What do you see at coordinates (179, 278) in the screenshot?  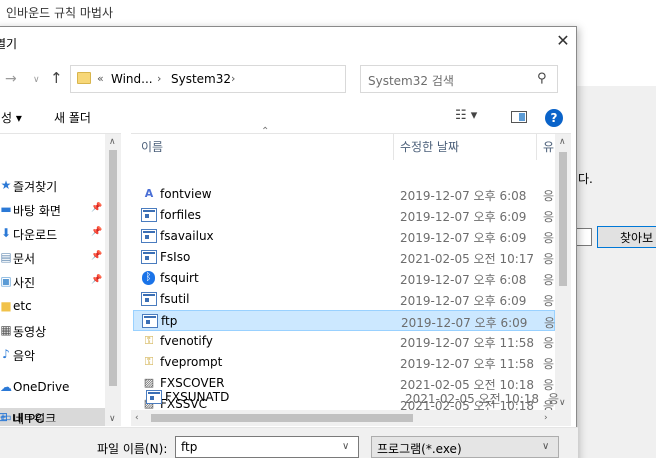 I see `file-name: fsquirt` at bounding box center [179, 278].